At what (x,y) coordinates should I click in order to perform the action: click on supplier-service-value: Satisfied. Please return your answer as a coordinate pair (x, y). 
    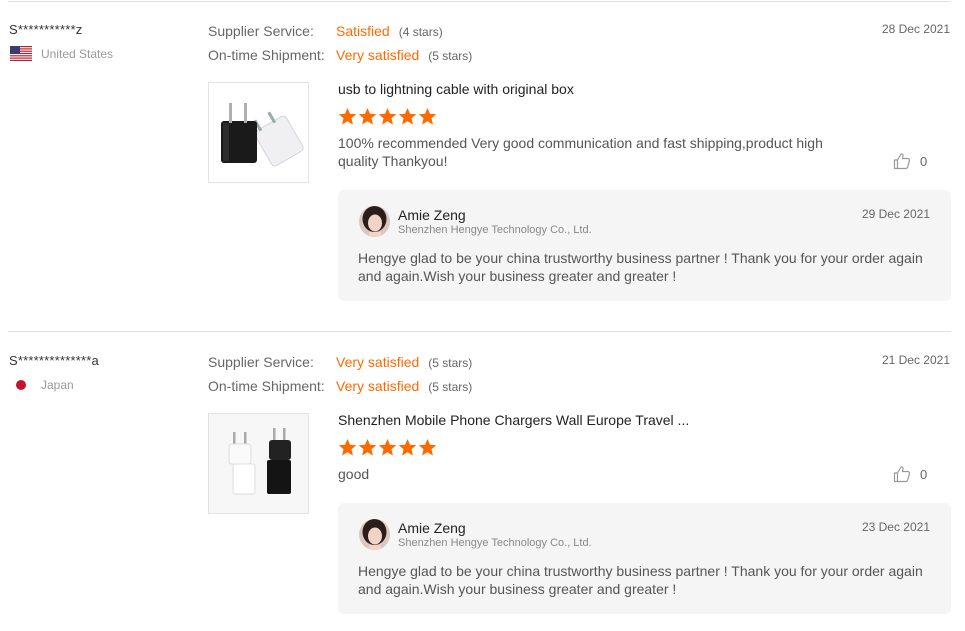
    Looking at the image, I should click on (363, 31).